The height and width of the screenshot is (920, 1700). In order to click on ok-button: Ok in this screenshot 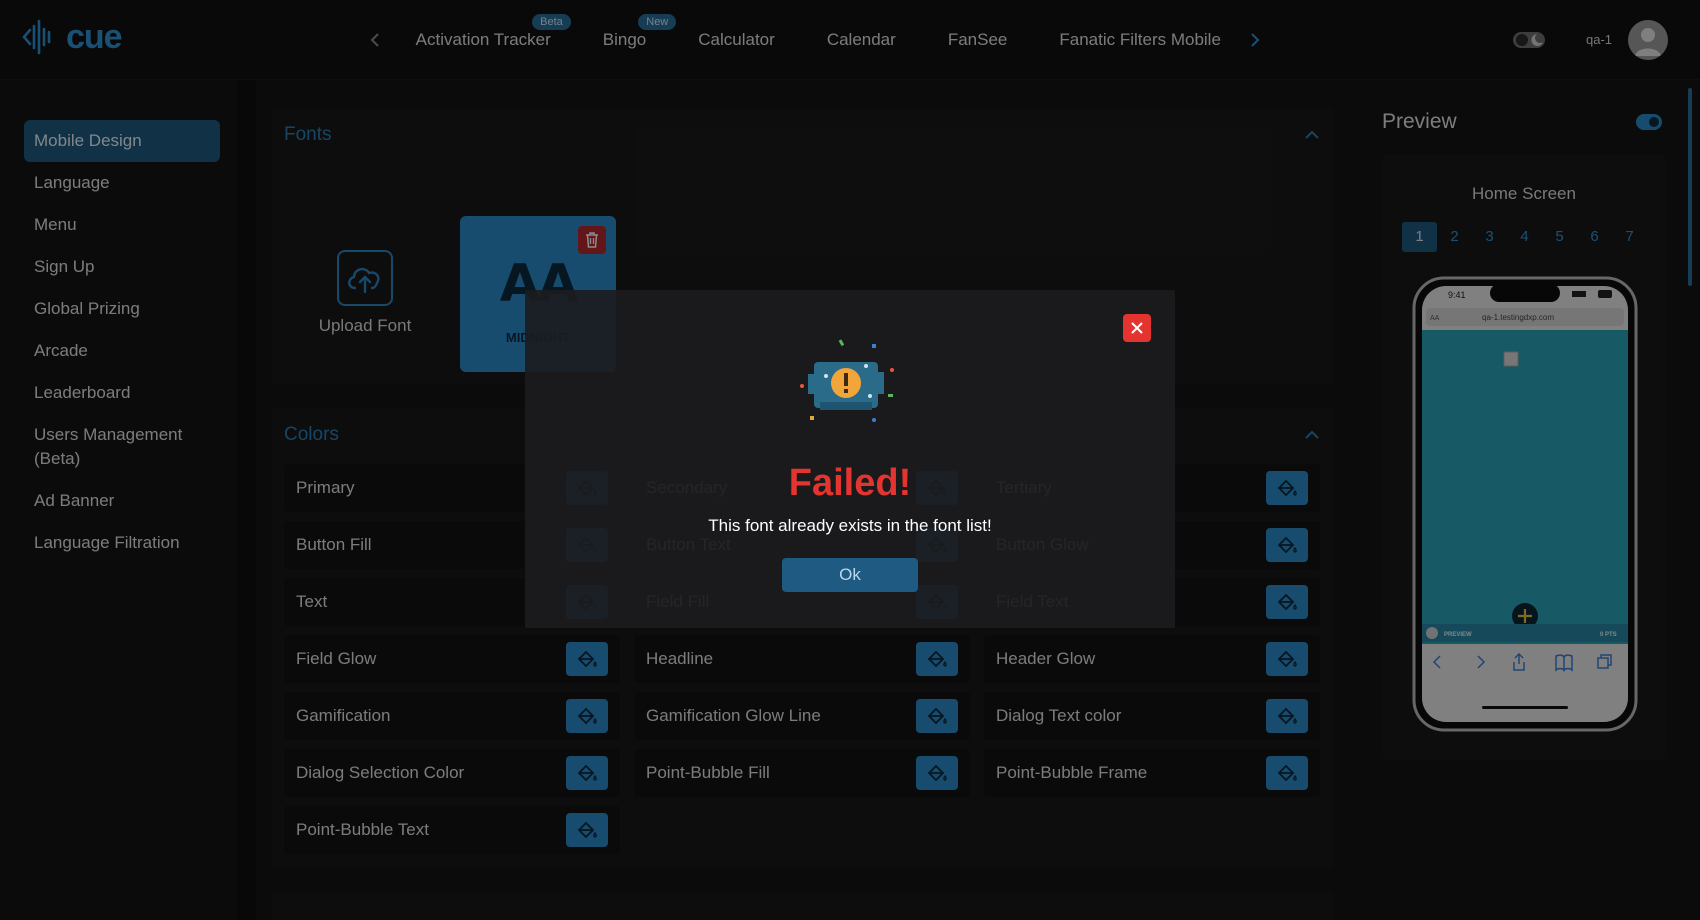, I will do `click(850, 575)`.